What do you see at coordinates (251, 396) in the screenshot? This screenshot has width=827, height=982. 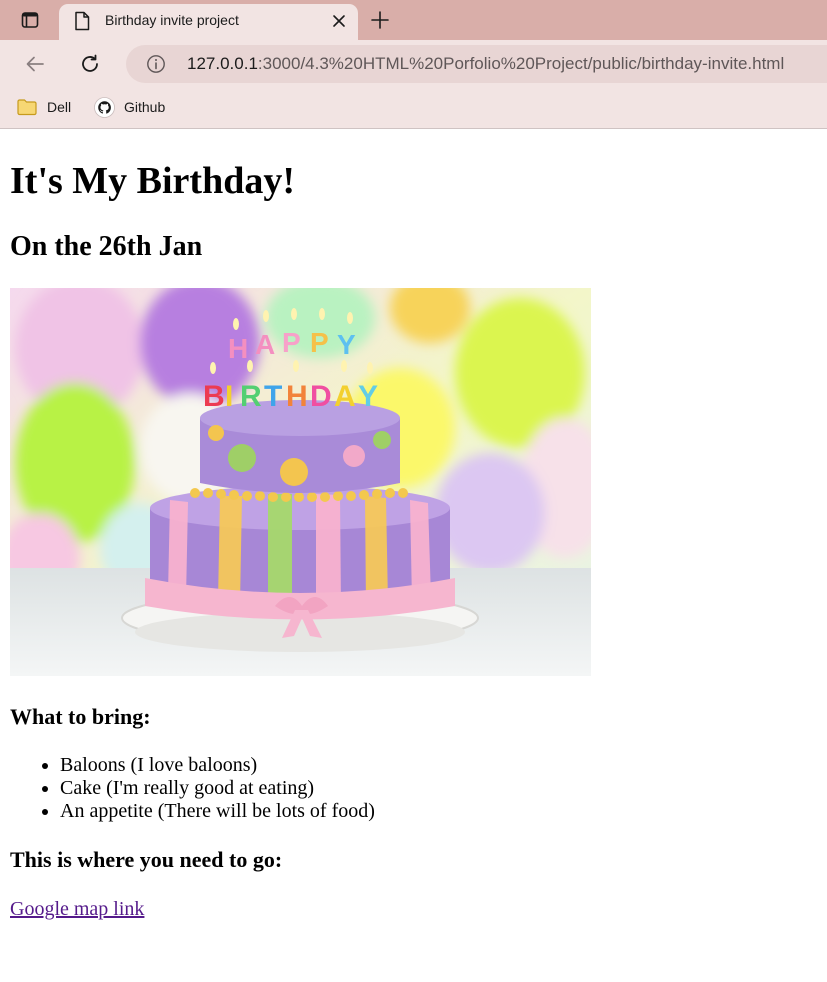 I see `svg-text: R` at bounding box center [251, 396].